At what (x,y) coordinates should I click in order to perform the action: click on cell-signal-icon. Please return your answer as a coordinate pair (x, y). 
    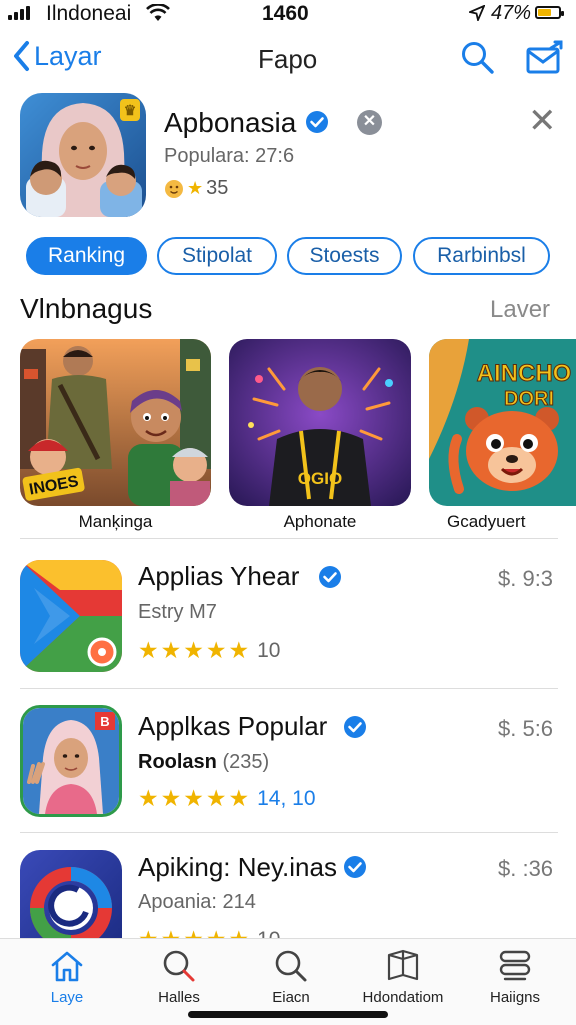
    Looking at the image, I should click on (19, 13).